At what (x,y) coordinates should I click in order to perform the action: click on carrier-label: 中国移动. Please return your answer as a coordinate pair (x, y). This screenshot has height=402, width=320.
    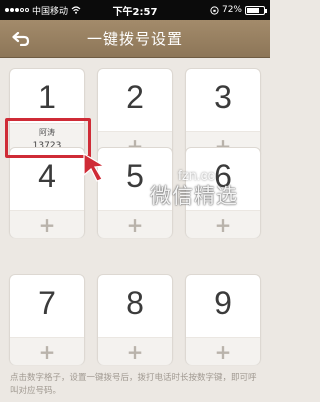
    Looking at the image, I should click on (50, 11).